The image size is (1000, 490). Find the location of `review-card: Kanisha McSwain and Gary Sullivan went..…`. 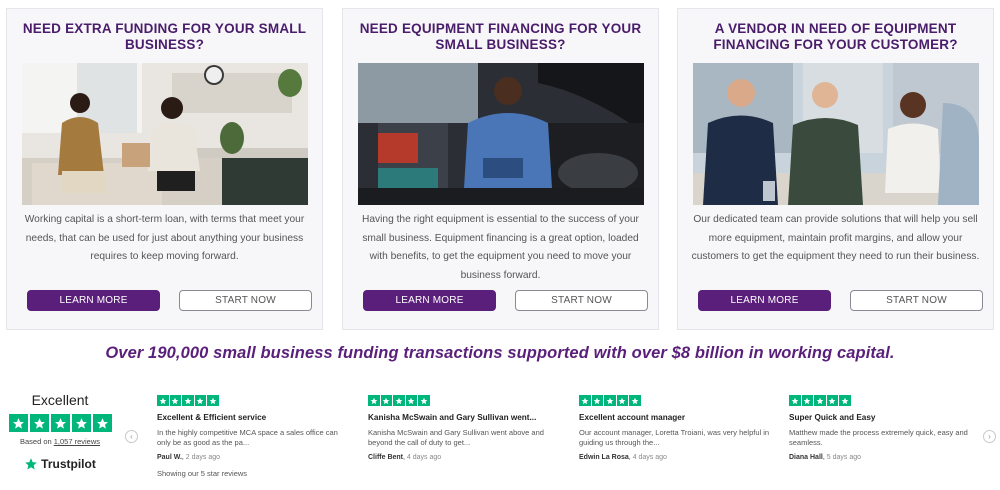

review-card: Kanisha McSwain and Gary Sullivan went..… is located at coordinates (466, 428).